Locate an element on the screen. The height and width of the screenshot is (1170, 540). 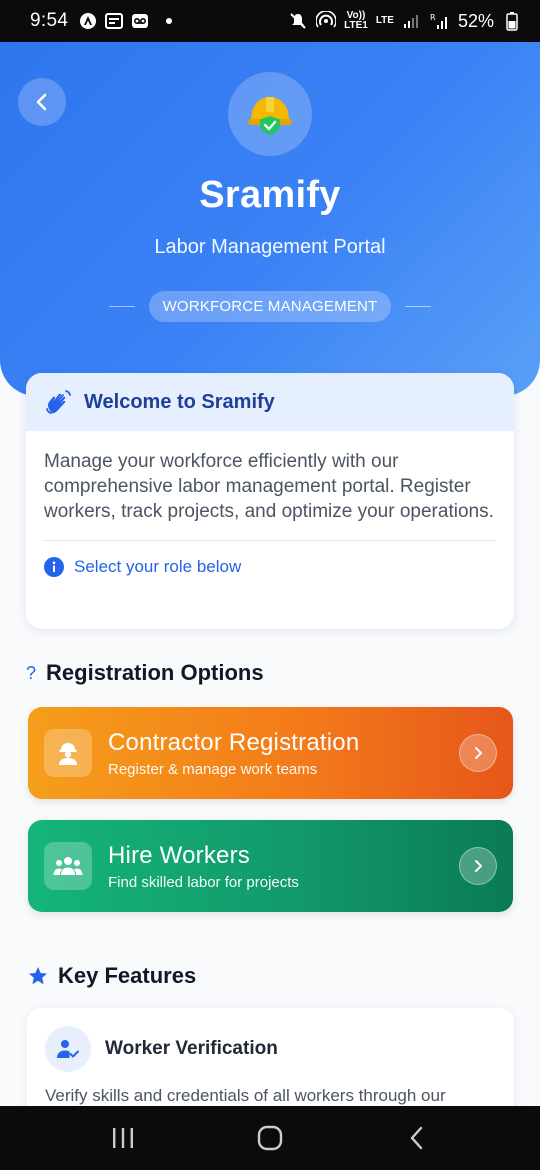
question-icon: ? is located at coordinates (31, 672).